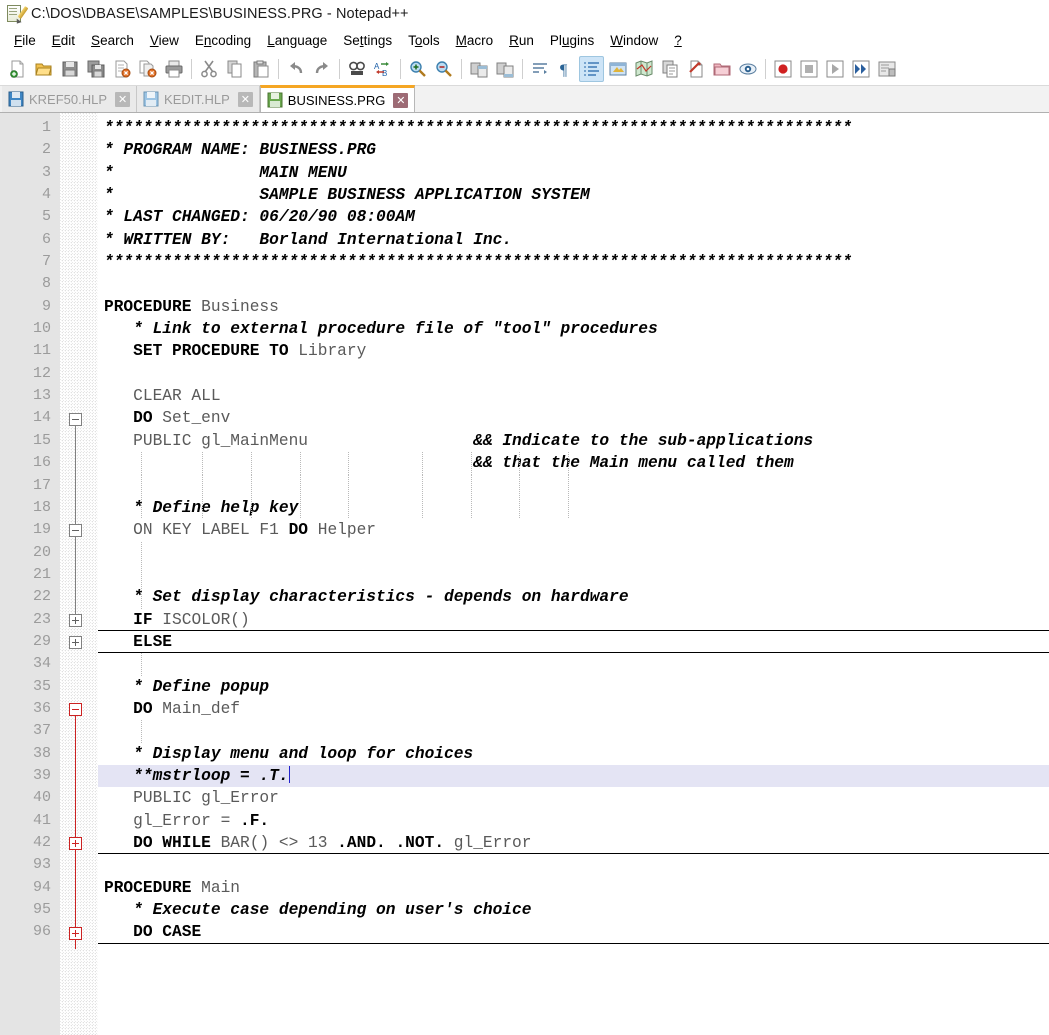  What do you see at coordinates (573, 642) in the screenshot?
I see `code-line-29: ELSE` at bounding box center [573, 642].